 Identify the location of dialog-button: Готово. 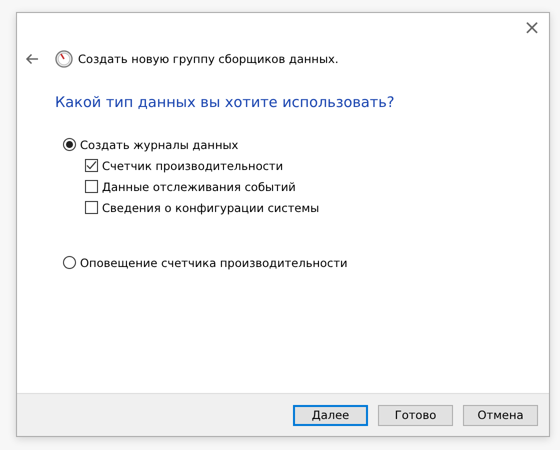
(415, 415).